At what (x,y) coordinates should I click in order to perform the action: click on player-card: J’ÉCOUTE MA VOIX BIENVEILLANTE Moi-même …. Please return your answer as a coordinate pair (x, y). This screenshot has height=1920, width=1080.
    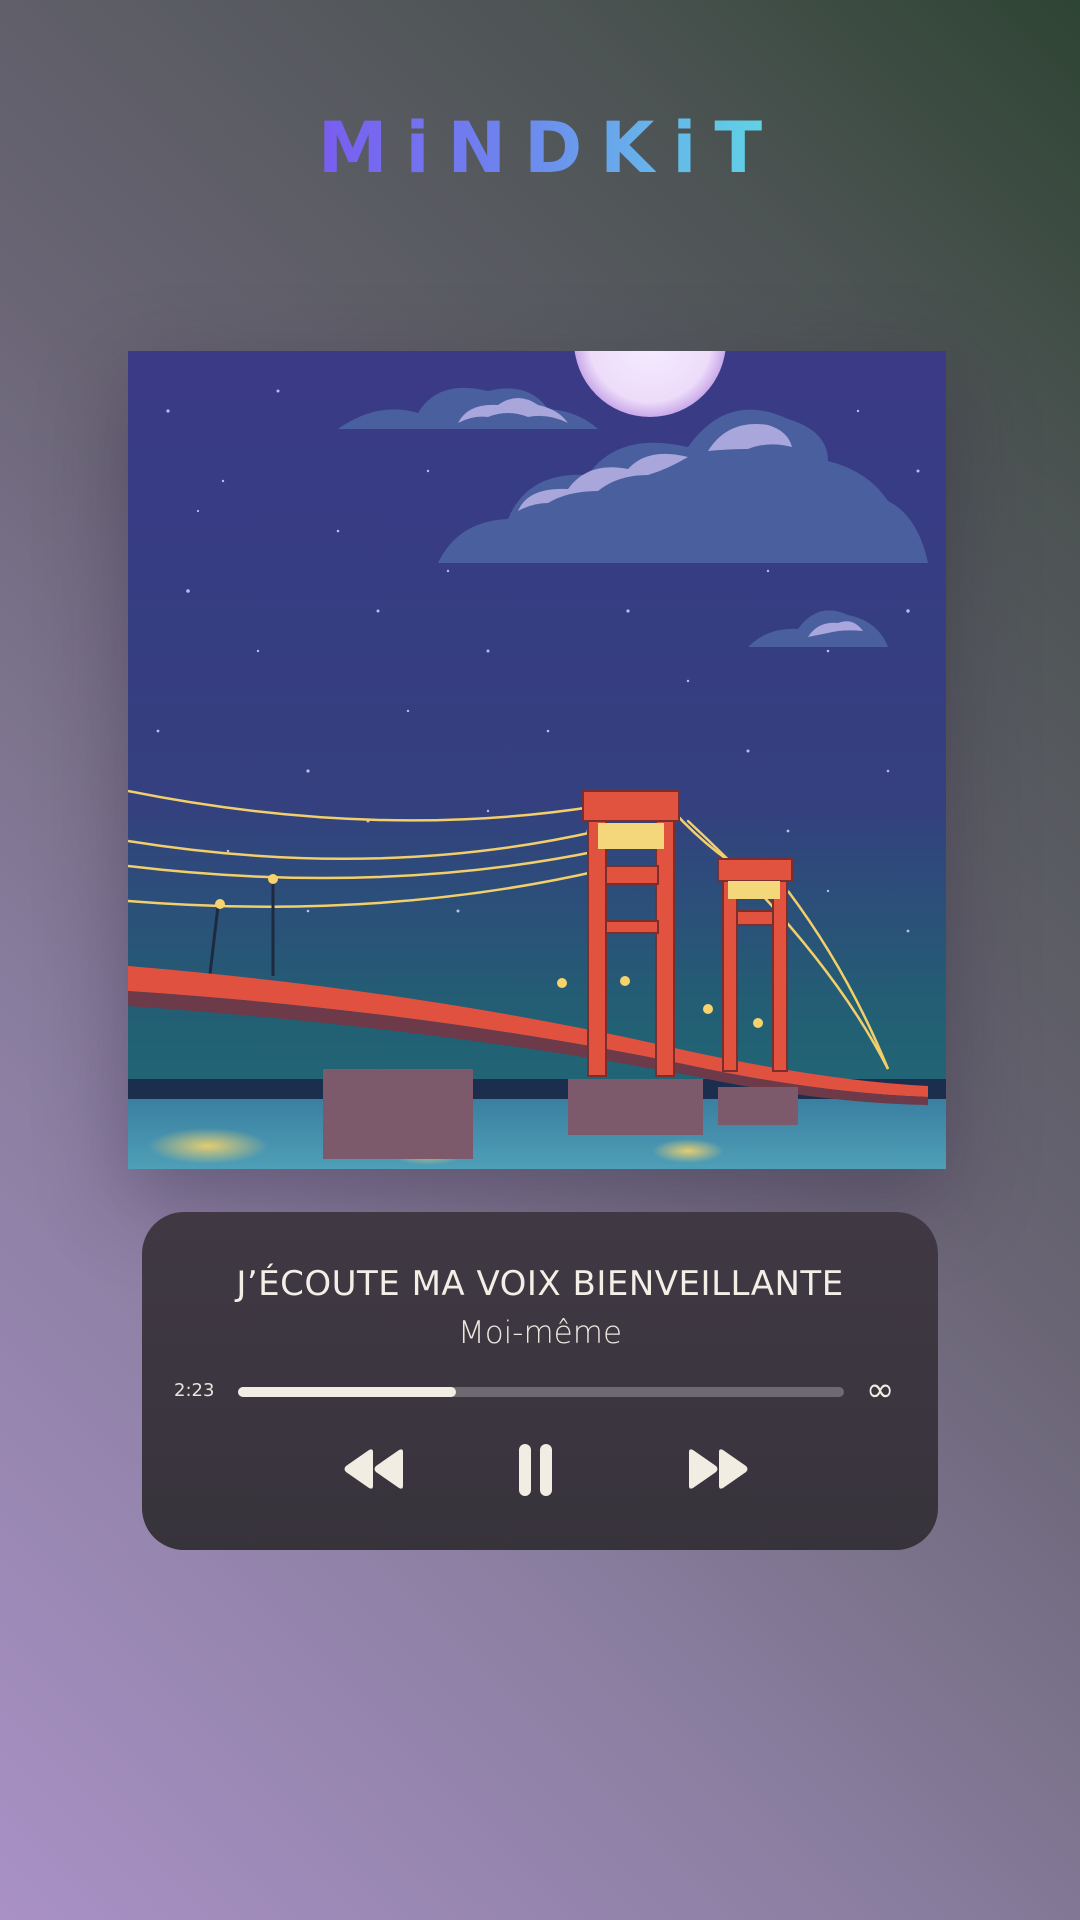
    Looking at the image, I should click on (540, 1381).